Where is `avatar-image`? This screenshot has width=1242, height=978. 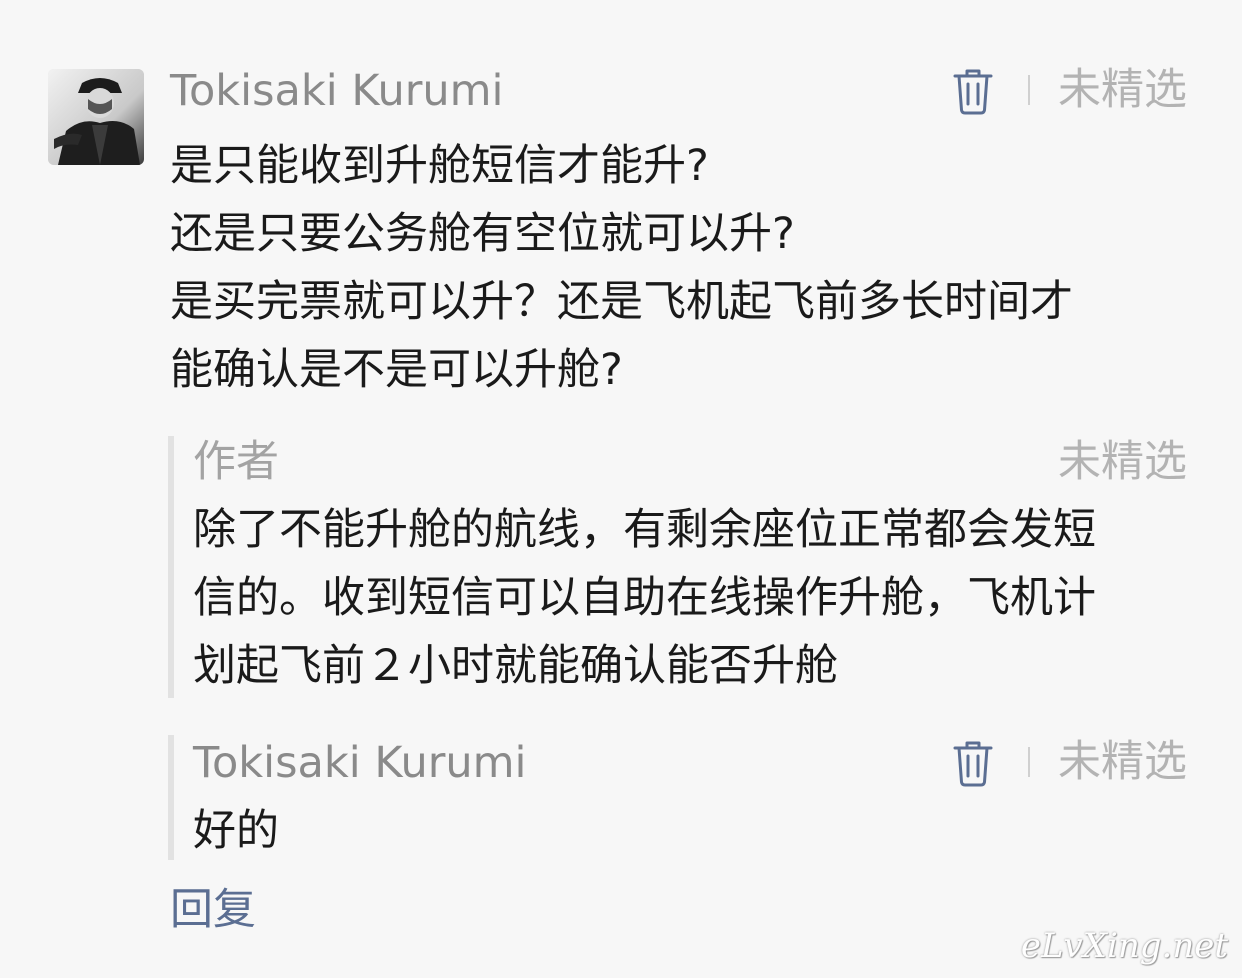 avatar-image is located at coordinates (96, 117).